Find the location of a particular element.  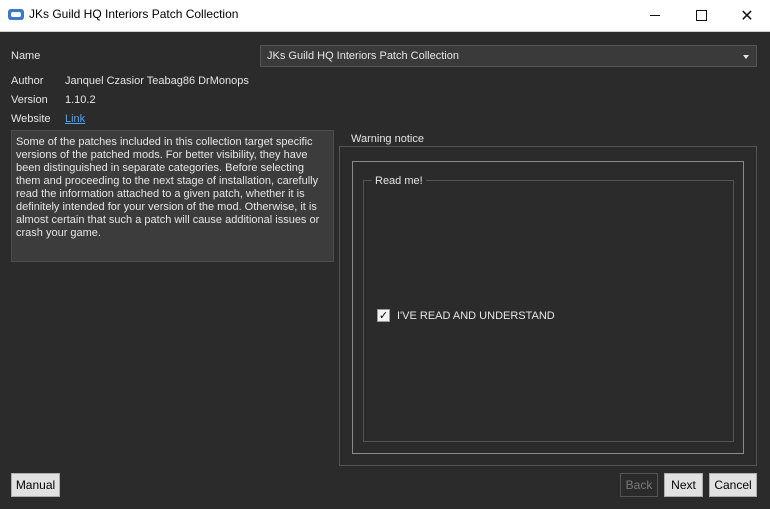

read-understand-checkbox: ✓ is located at coordinates (383, 315).